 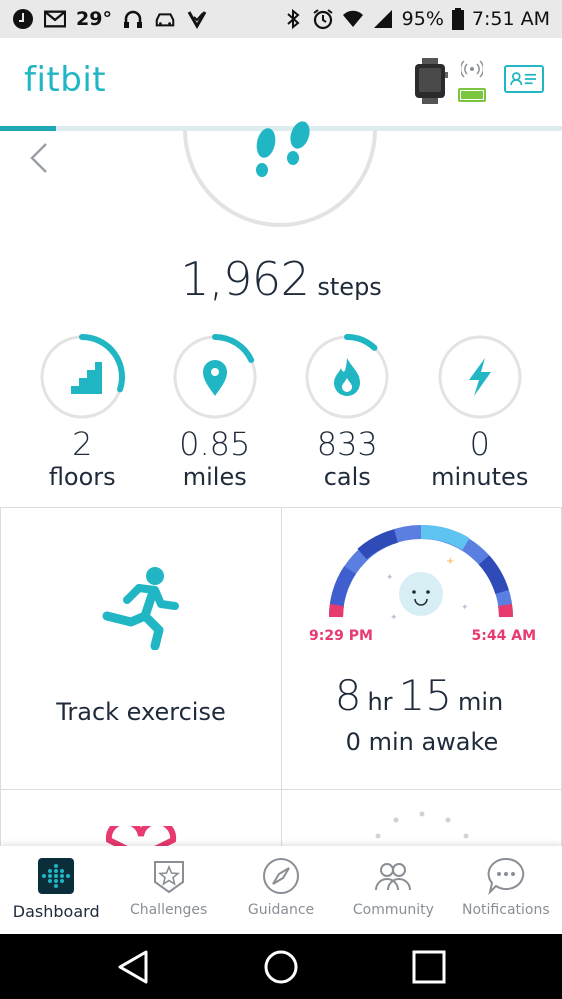 I want to click on dashboard-icon, so click(x=56, y=876).